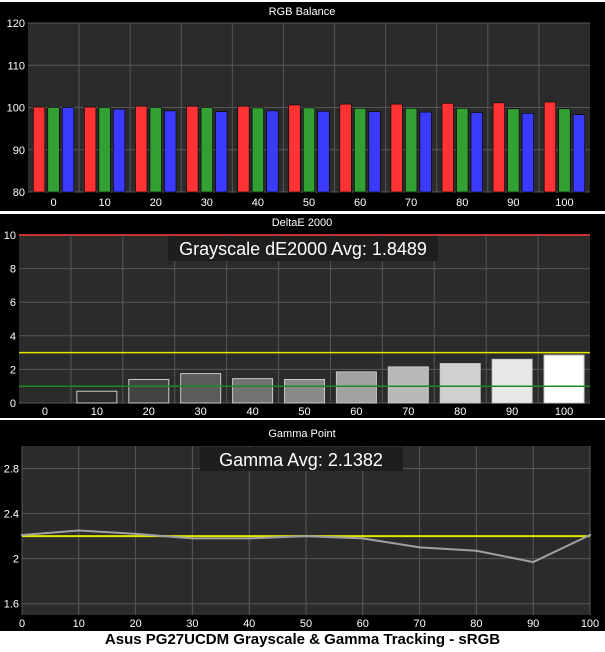  Describe the element at coordinates (13, 303) in the screenshot. I see `de-y-tick-label: 6` at that location.